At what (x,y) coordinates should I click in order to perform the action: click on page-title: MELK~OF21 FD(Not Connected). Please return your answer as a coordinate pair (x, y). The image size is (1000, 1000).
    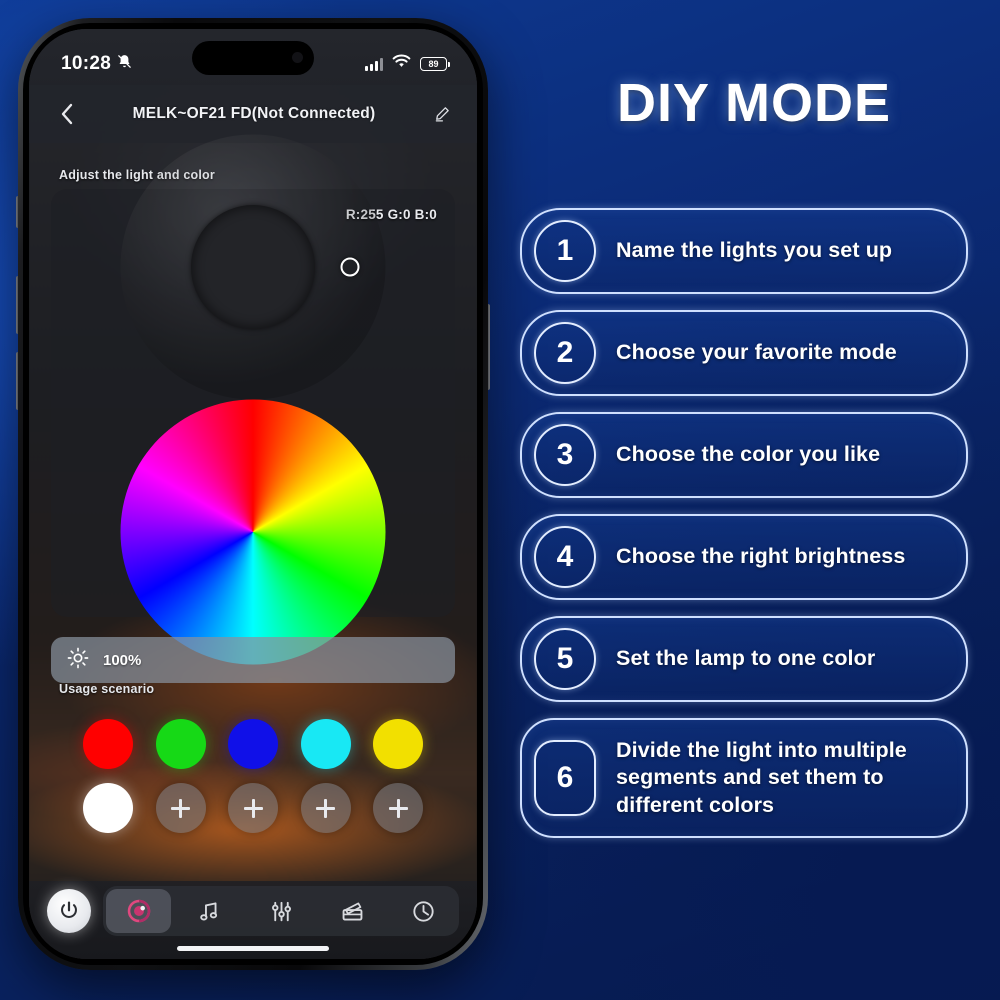
    Looking at the image, I should click on (254, 113).